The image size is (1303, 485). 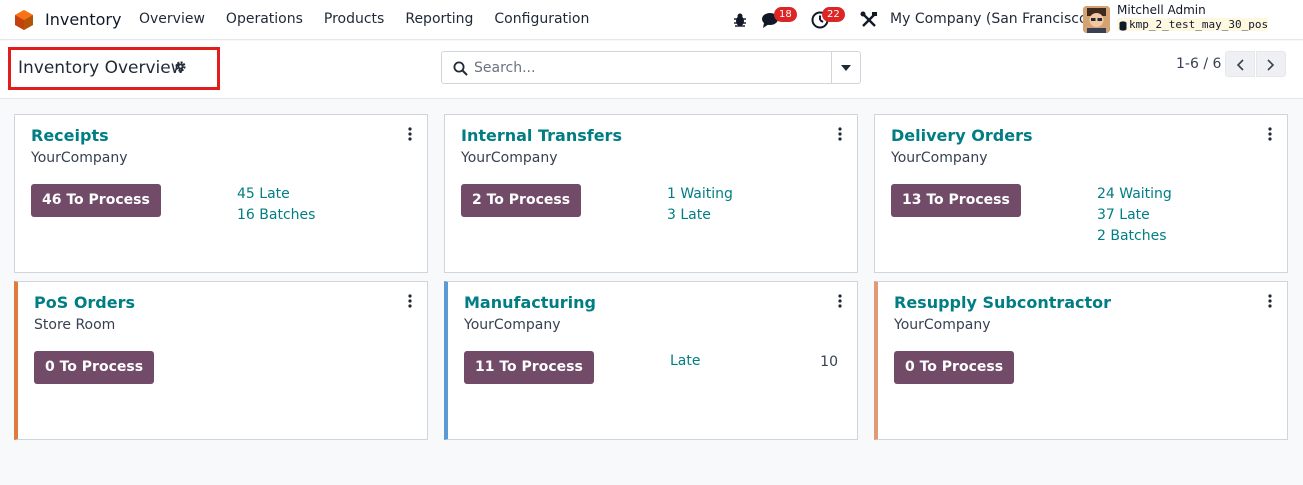 What do you see at coordinates (101, 68) in the screenshot?
I see `page-title: Inventory Overview` at bounding box center [101, 68].